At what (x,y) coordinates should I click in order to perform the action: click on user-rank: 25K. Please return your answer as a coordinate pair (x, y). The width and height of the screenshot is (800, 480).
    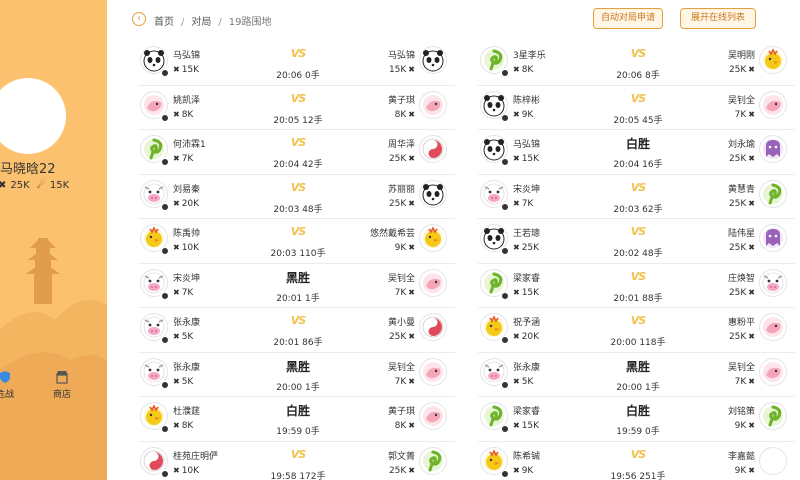
    Looking at the image, I should click on (20, 185).